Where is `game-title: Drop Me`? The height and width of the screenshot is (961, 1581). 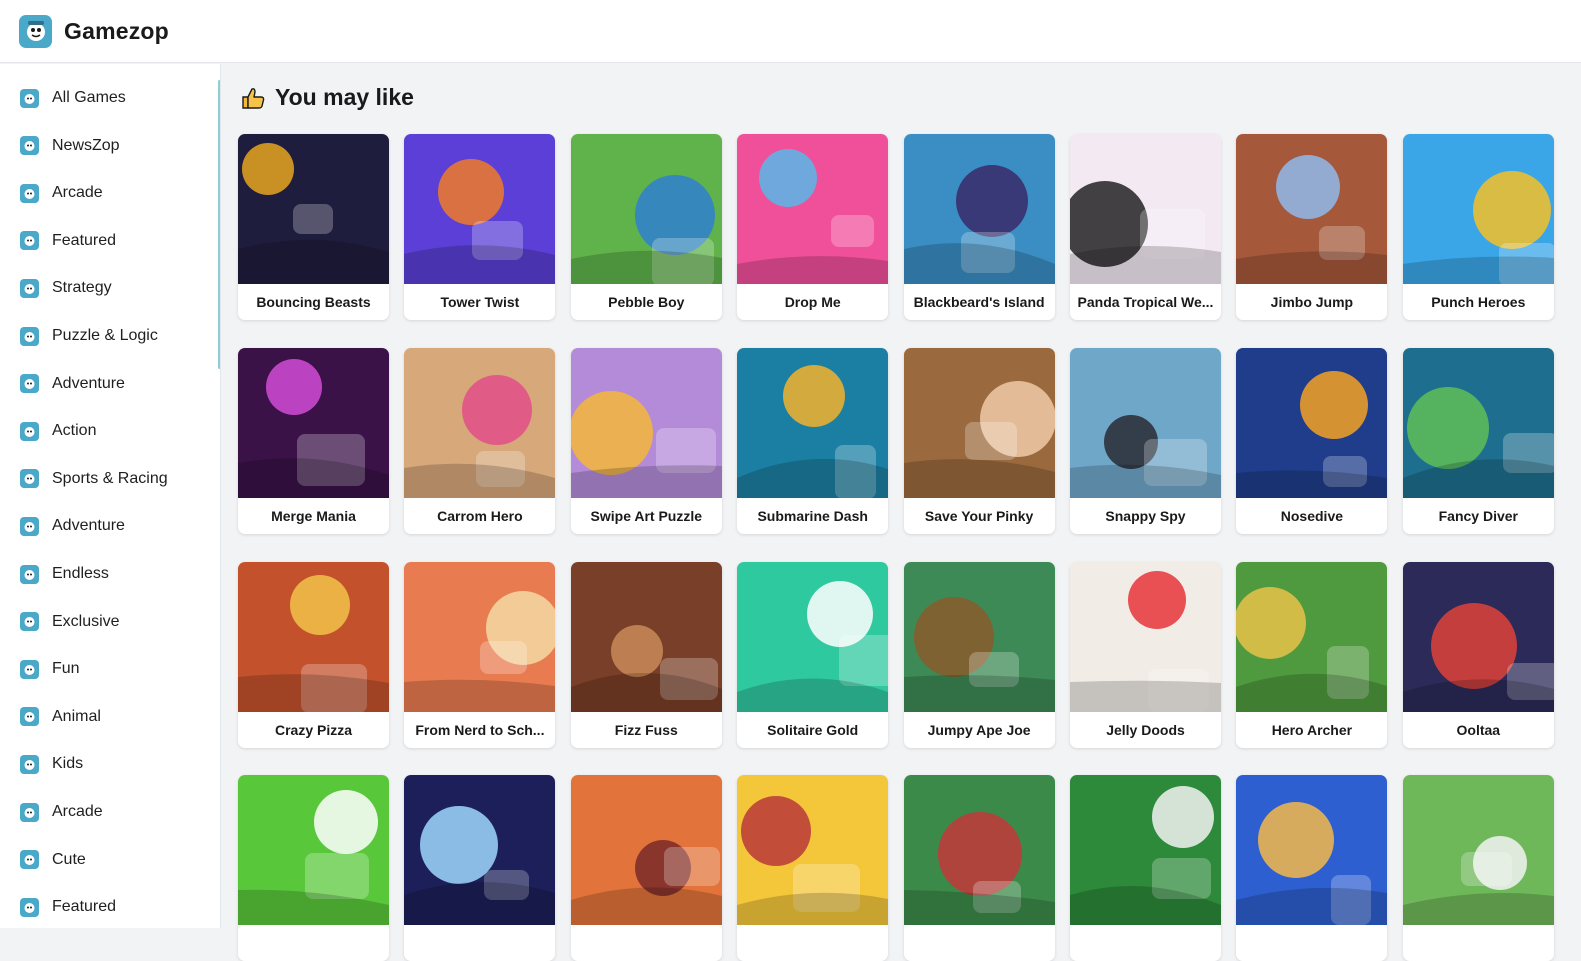
game-title: Drop Me is located at coordinates (812, 302).